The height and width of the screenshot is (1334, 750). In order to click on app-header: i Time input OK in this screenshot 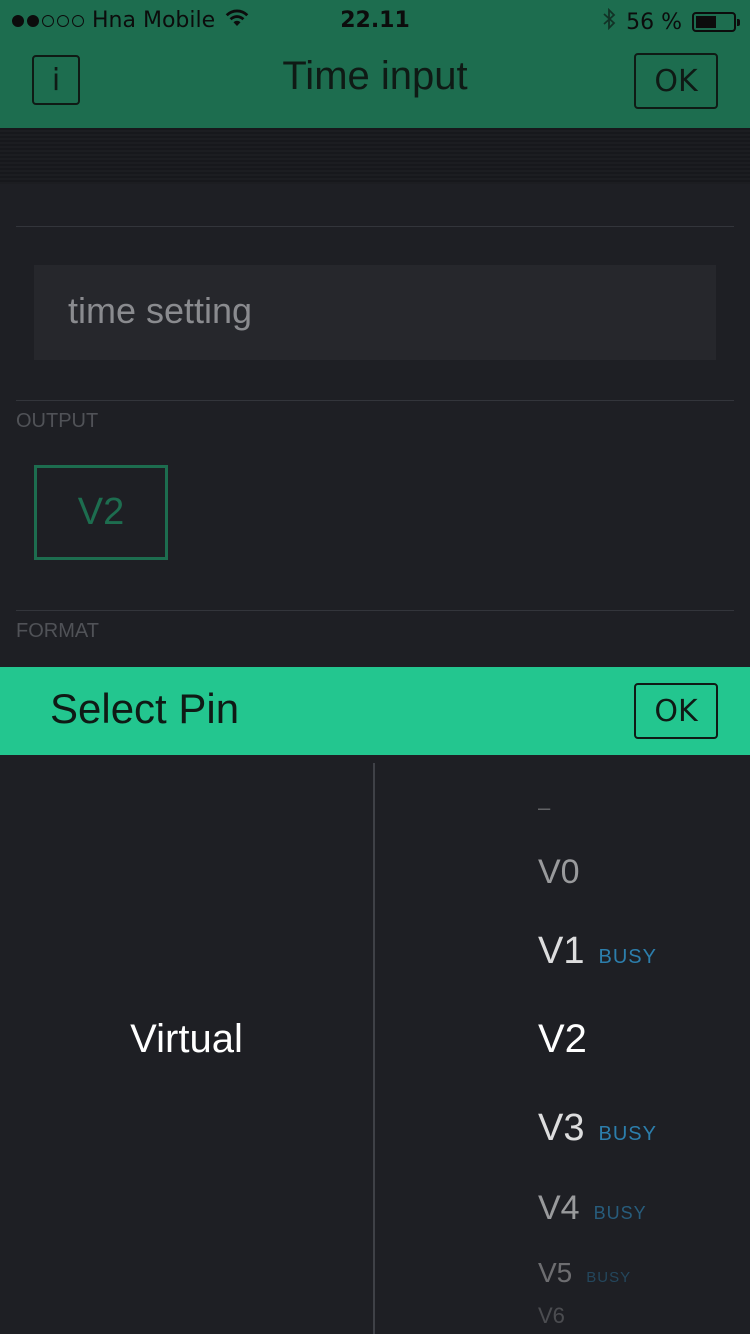, I will do `click(375, 84)`.